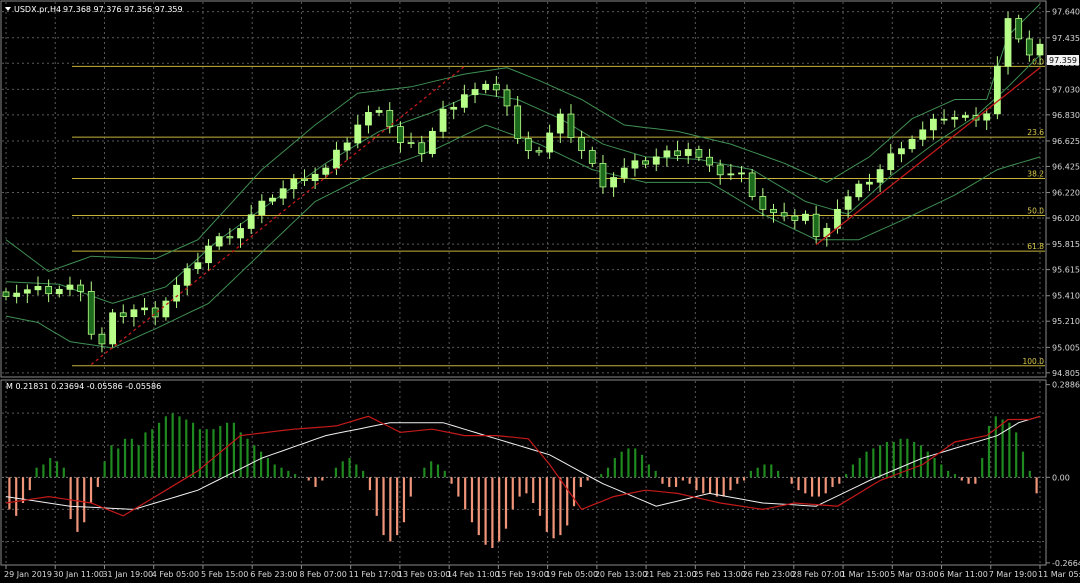 This screenshot has width=1080, height=583. Describe the element at coordinates (1063, 474) in the screenshot. I see `macd-axis: 0.28865 0.00 -0.26645` at that location.